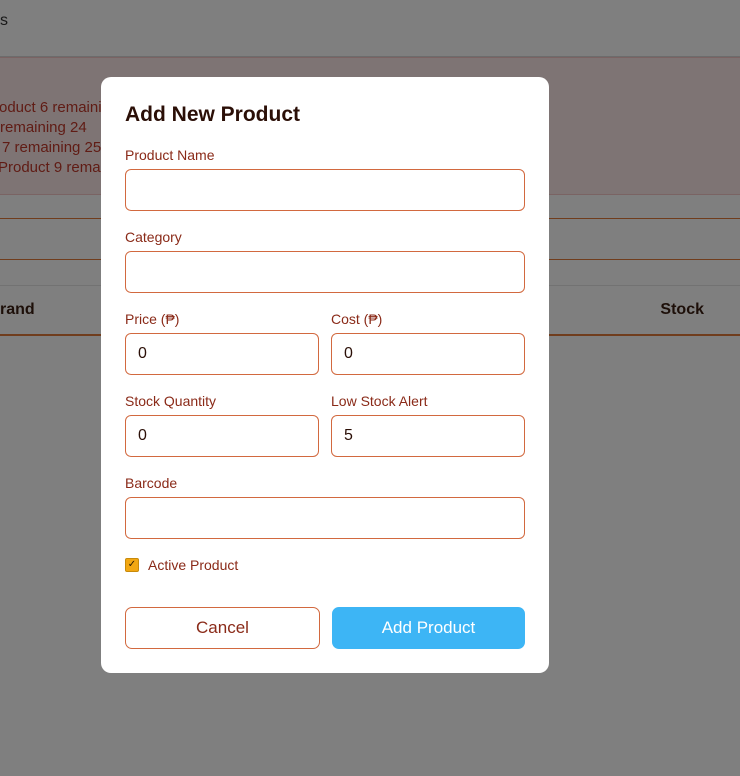 Image resolution: width=740 pixels, height=776 pixels. Describe the element at coordinates (213, 114) in the screenshot. I see `dialog-title: Add New Product` at that location.